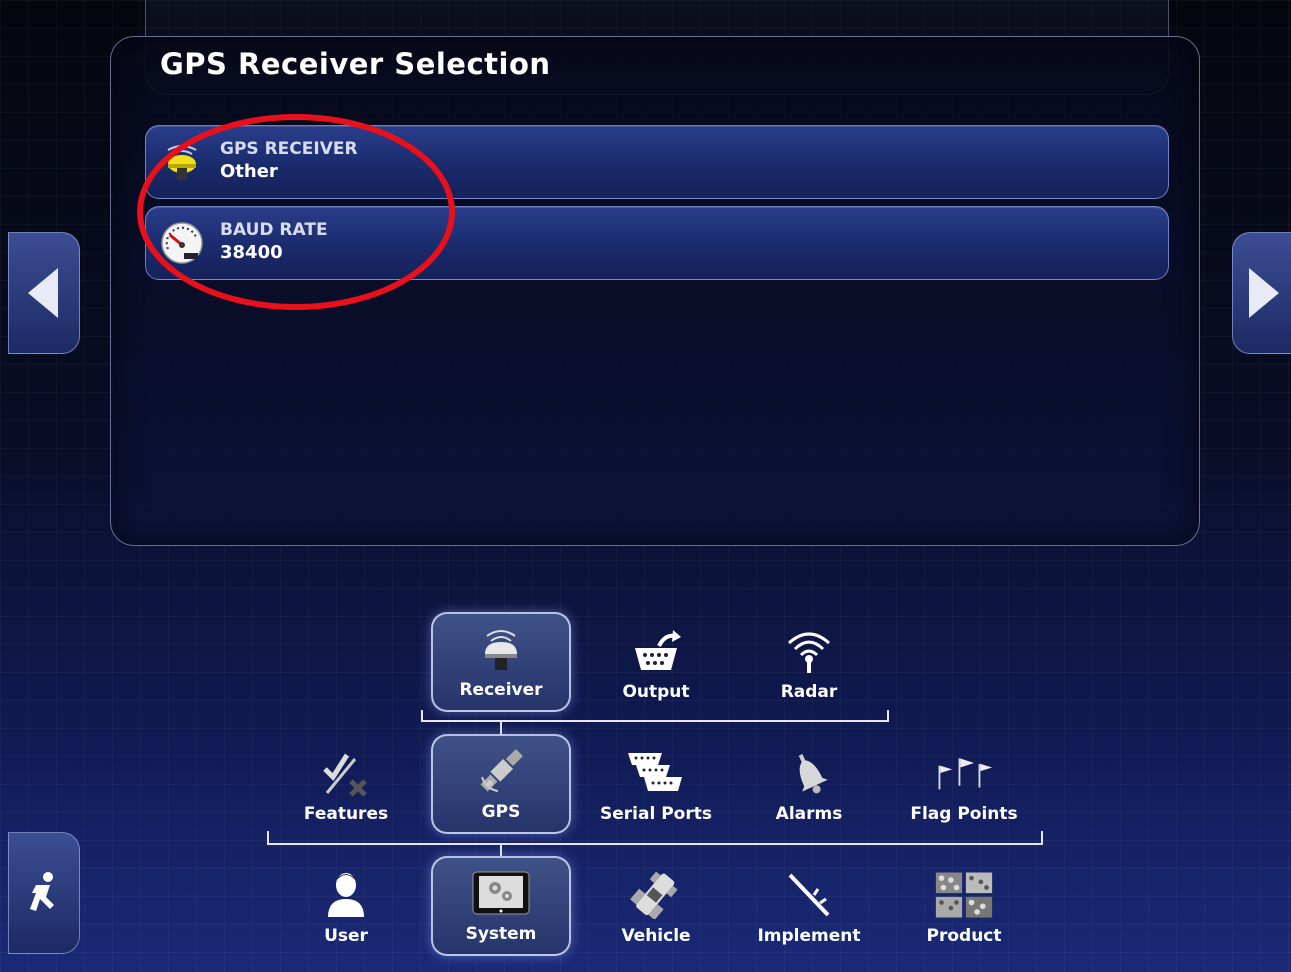  I want to click on nav-product: Product, so click(964, 906).